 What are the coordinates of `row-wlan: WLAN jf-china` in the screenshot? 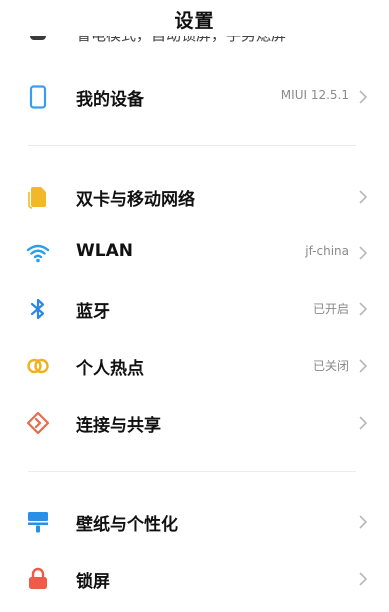 It's located at (194, 253).